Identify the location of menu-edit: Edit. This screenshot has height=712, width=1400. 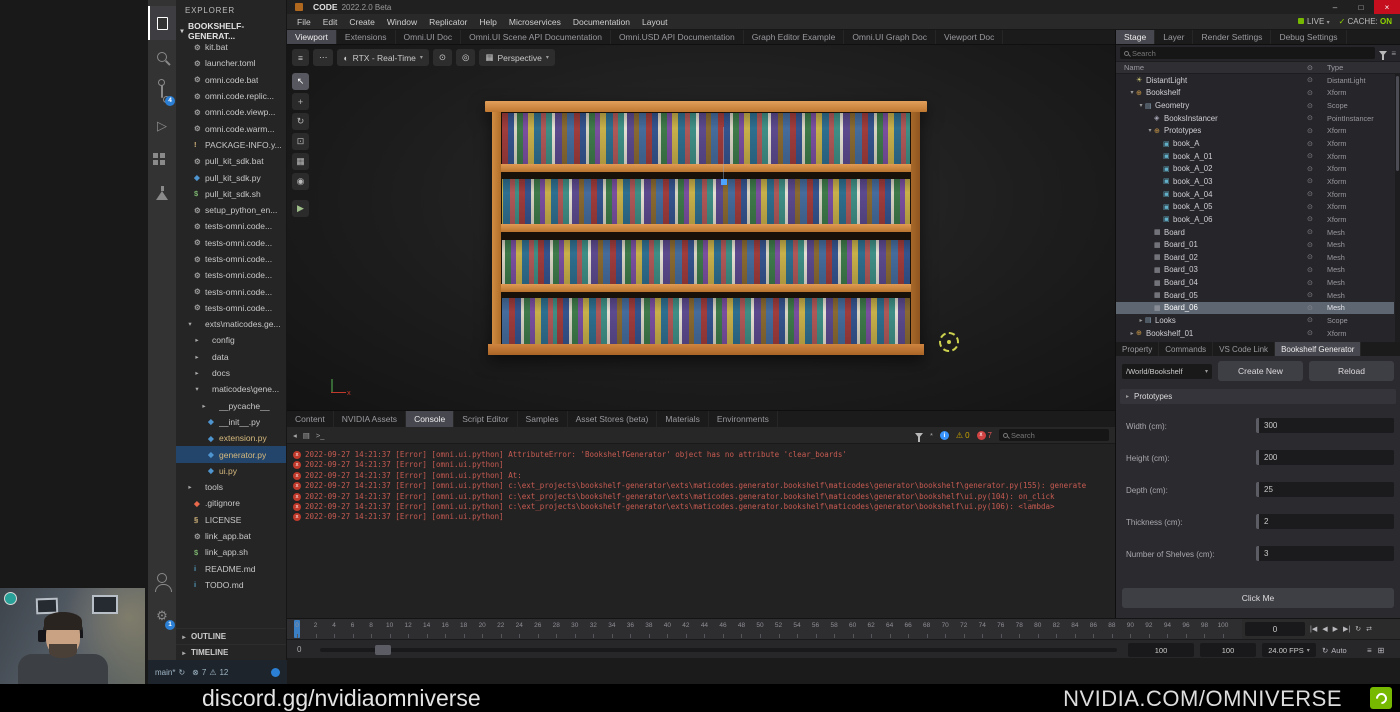
(330, 22).